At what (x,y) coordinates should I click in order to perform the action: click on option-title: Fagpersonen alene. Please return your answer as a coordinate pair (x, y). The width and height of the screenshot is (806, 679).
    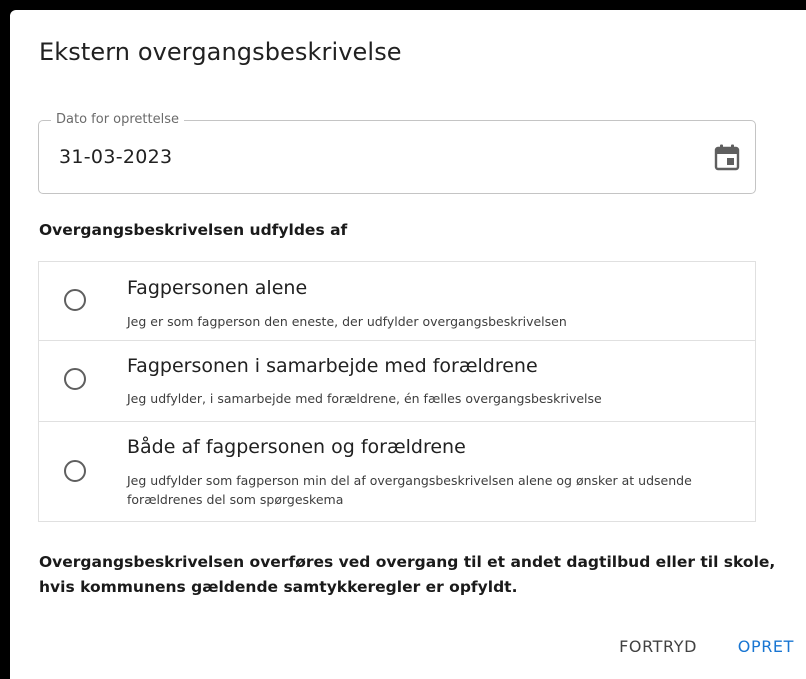
    Looking at the image, I should click on (217, 288).